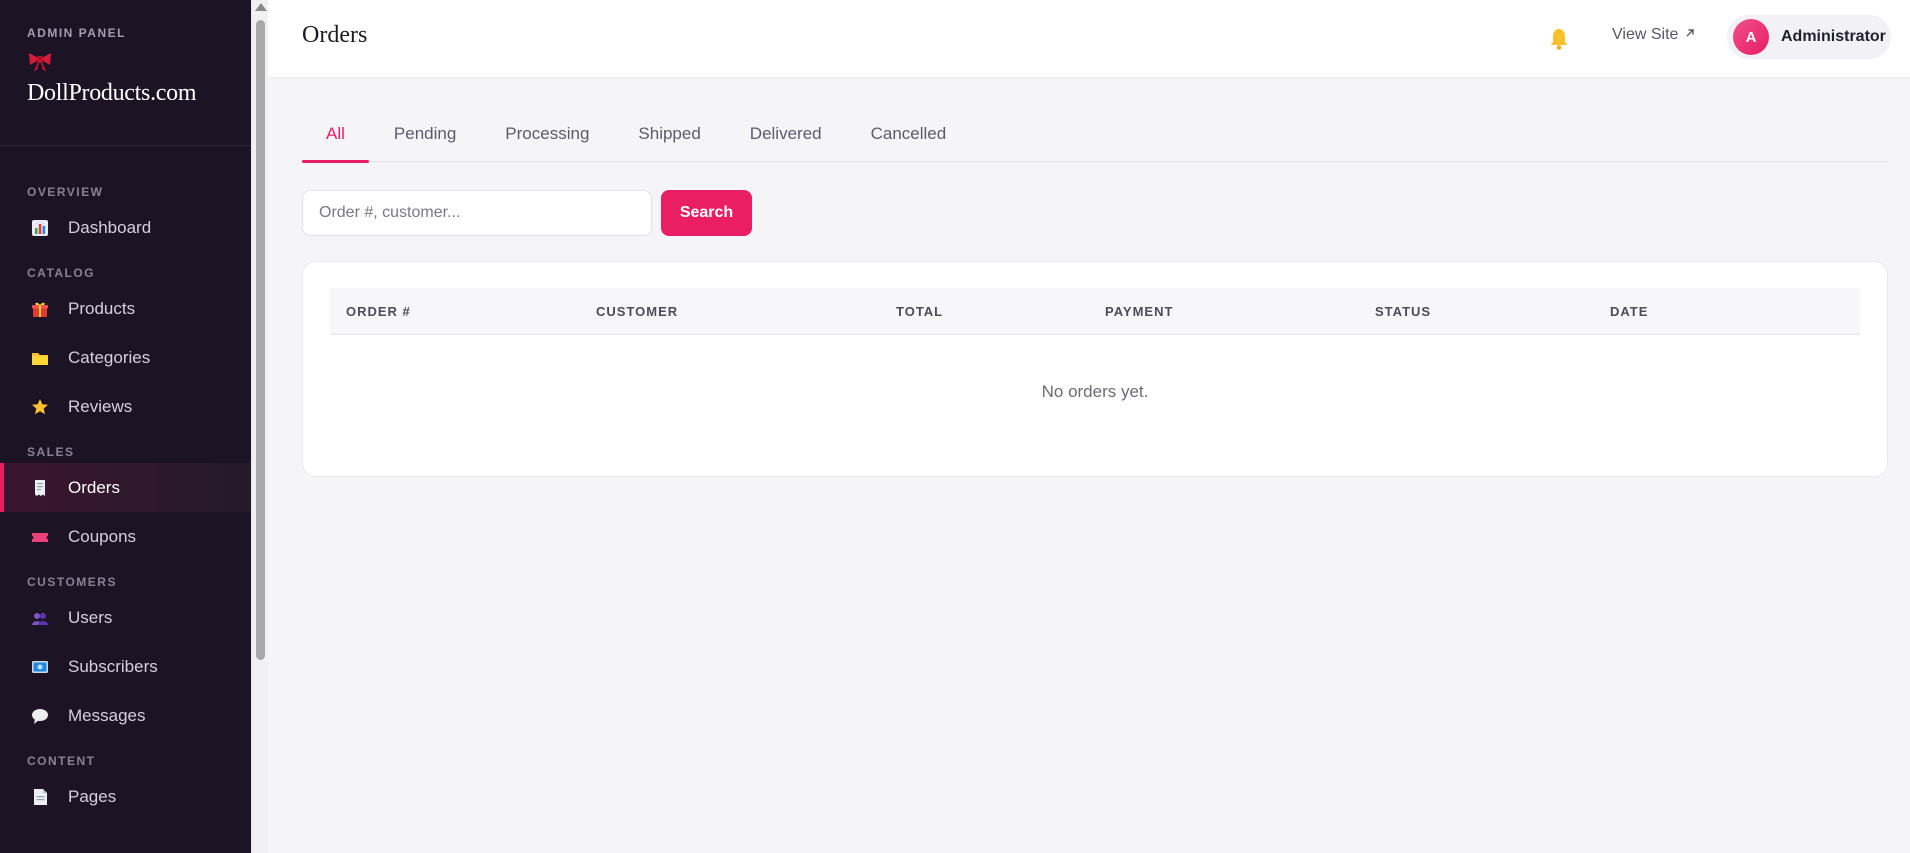 This screenshot has height=853, width=1910. I want to click on chat-icon, so click(40, 716).